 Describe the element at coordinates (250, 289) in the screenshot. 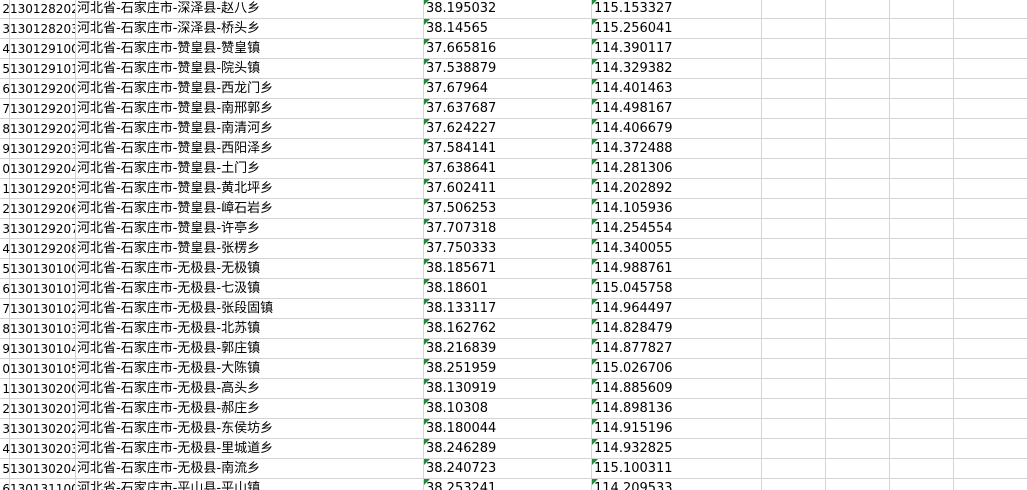

I see `region-name-cell: 河北省-石家庄市-无极县-七汲镇` at that location.